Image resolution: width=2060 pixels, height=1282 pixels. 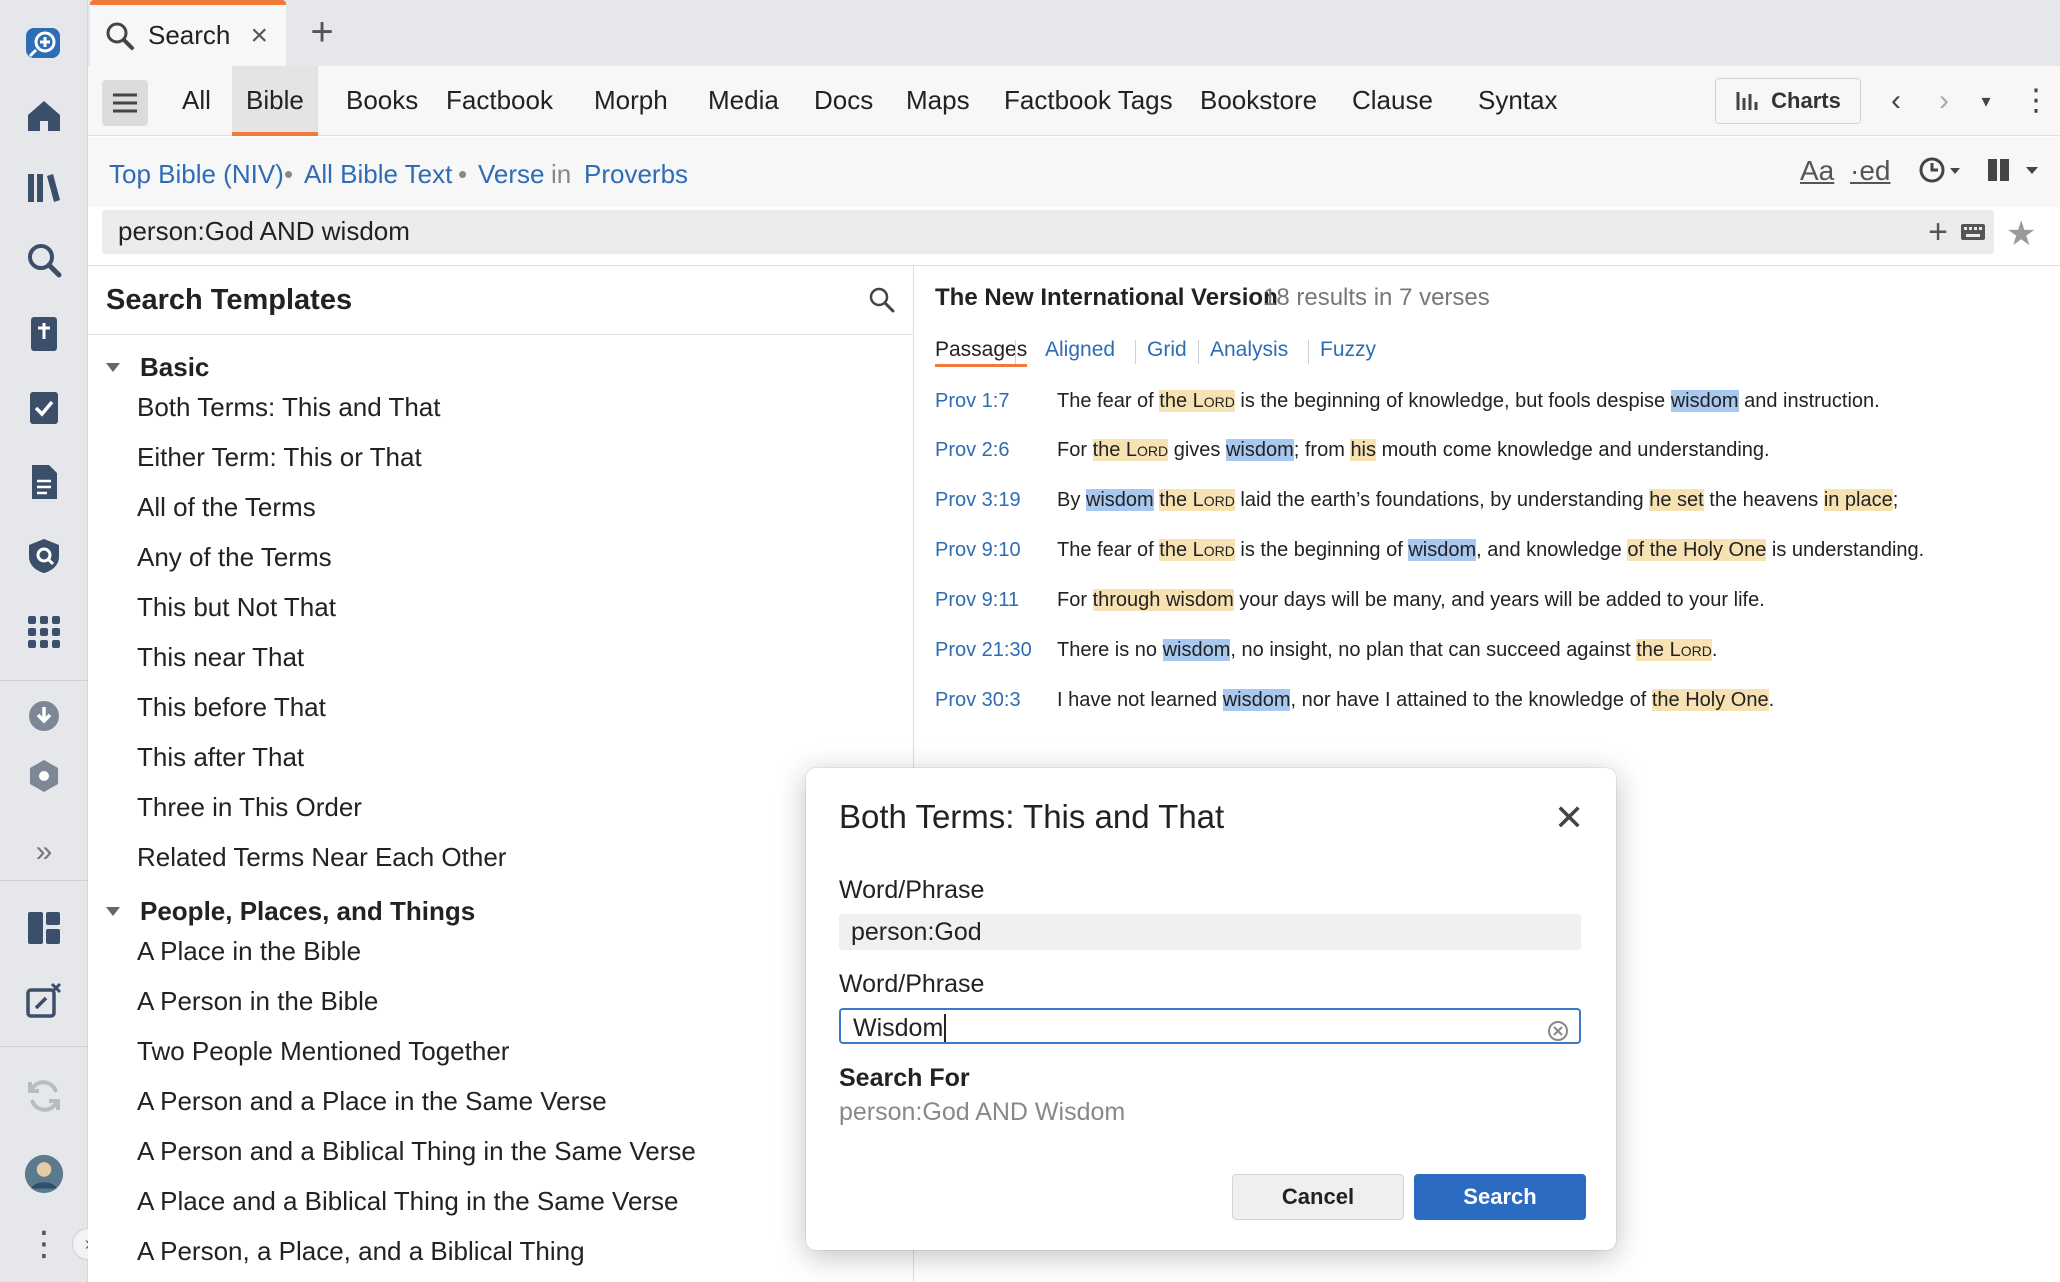 I want to click on history-dropdown-icon: ▾, so click(x=1986, y=101).